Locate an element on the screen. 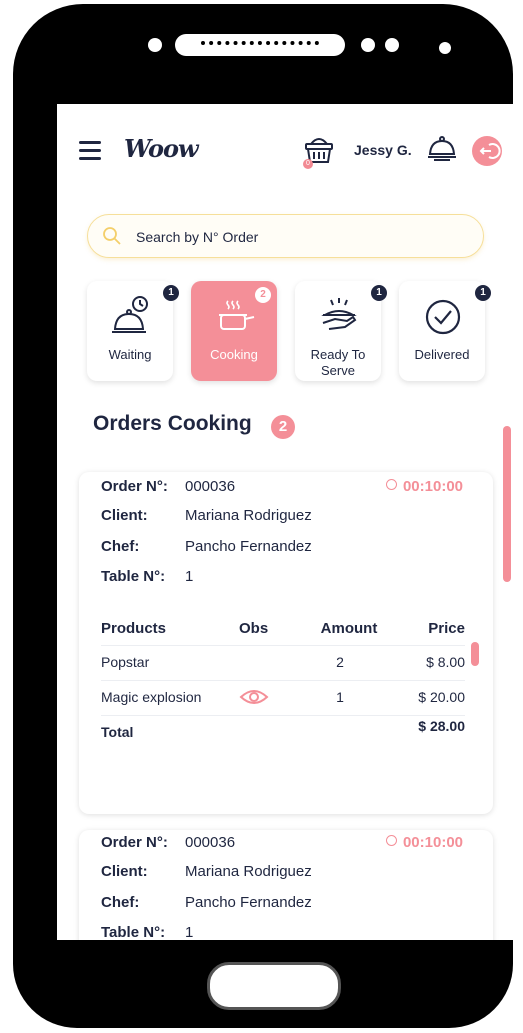 This screenshot has width=523, height=1033. section-count-badge: 2 is located at coordinates (283, 427).